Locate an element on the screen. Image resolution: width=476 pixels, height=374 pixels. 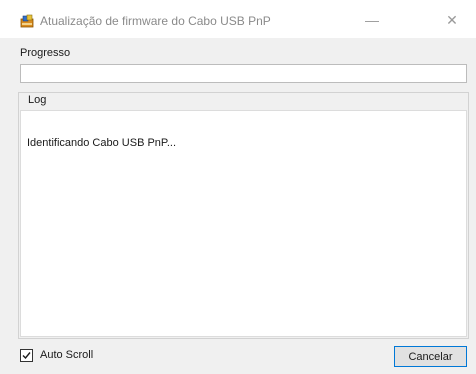
minimize-icon: — is located at coordinates (372, 20).